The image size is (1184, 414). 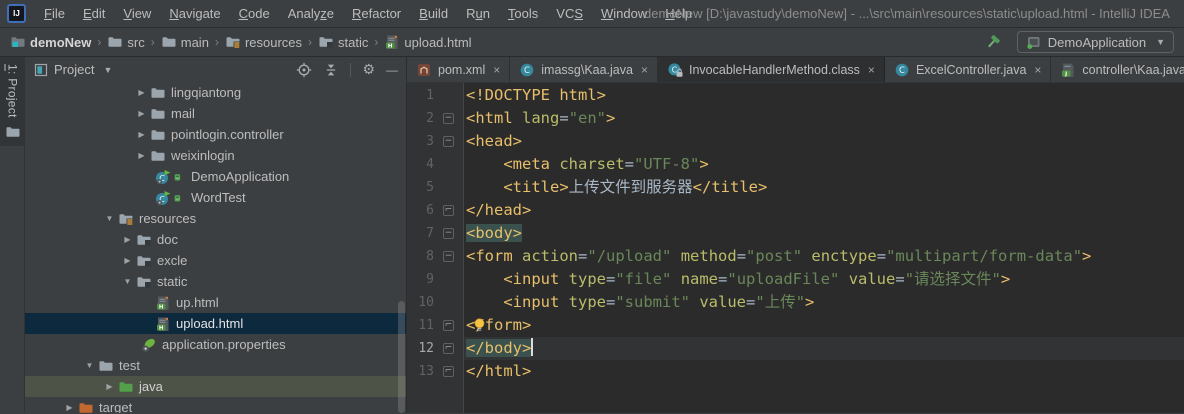 I want to click on intention-bulb-icon, so click(x=479, y=325).